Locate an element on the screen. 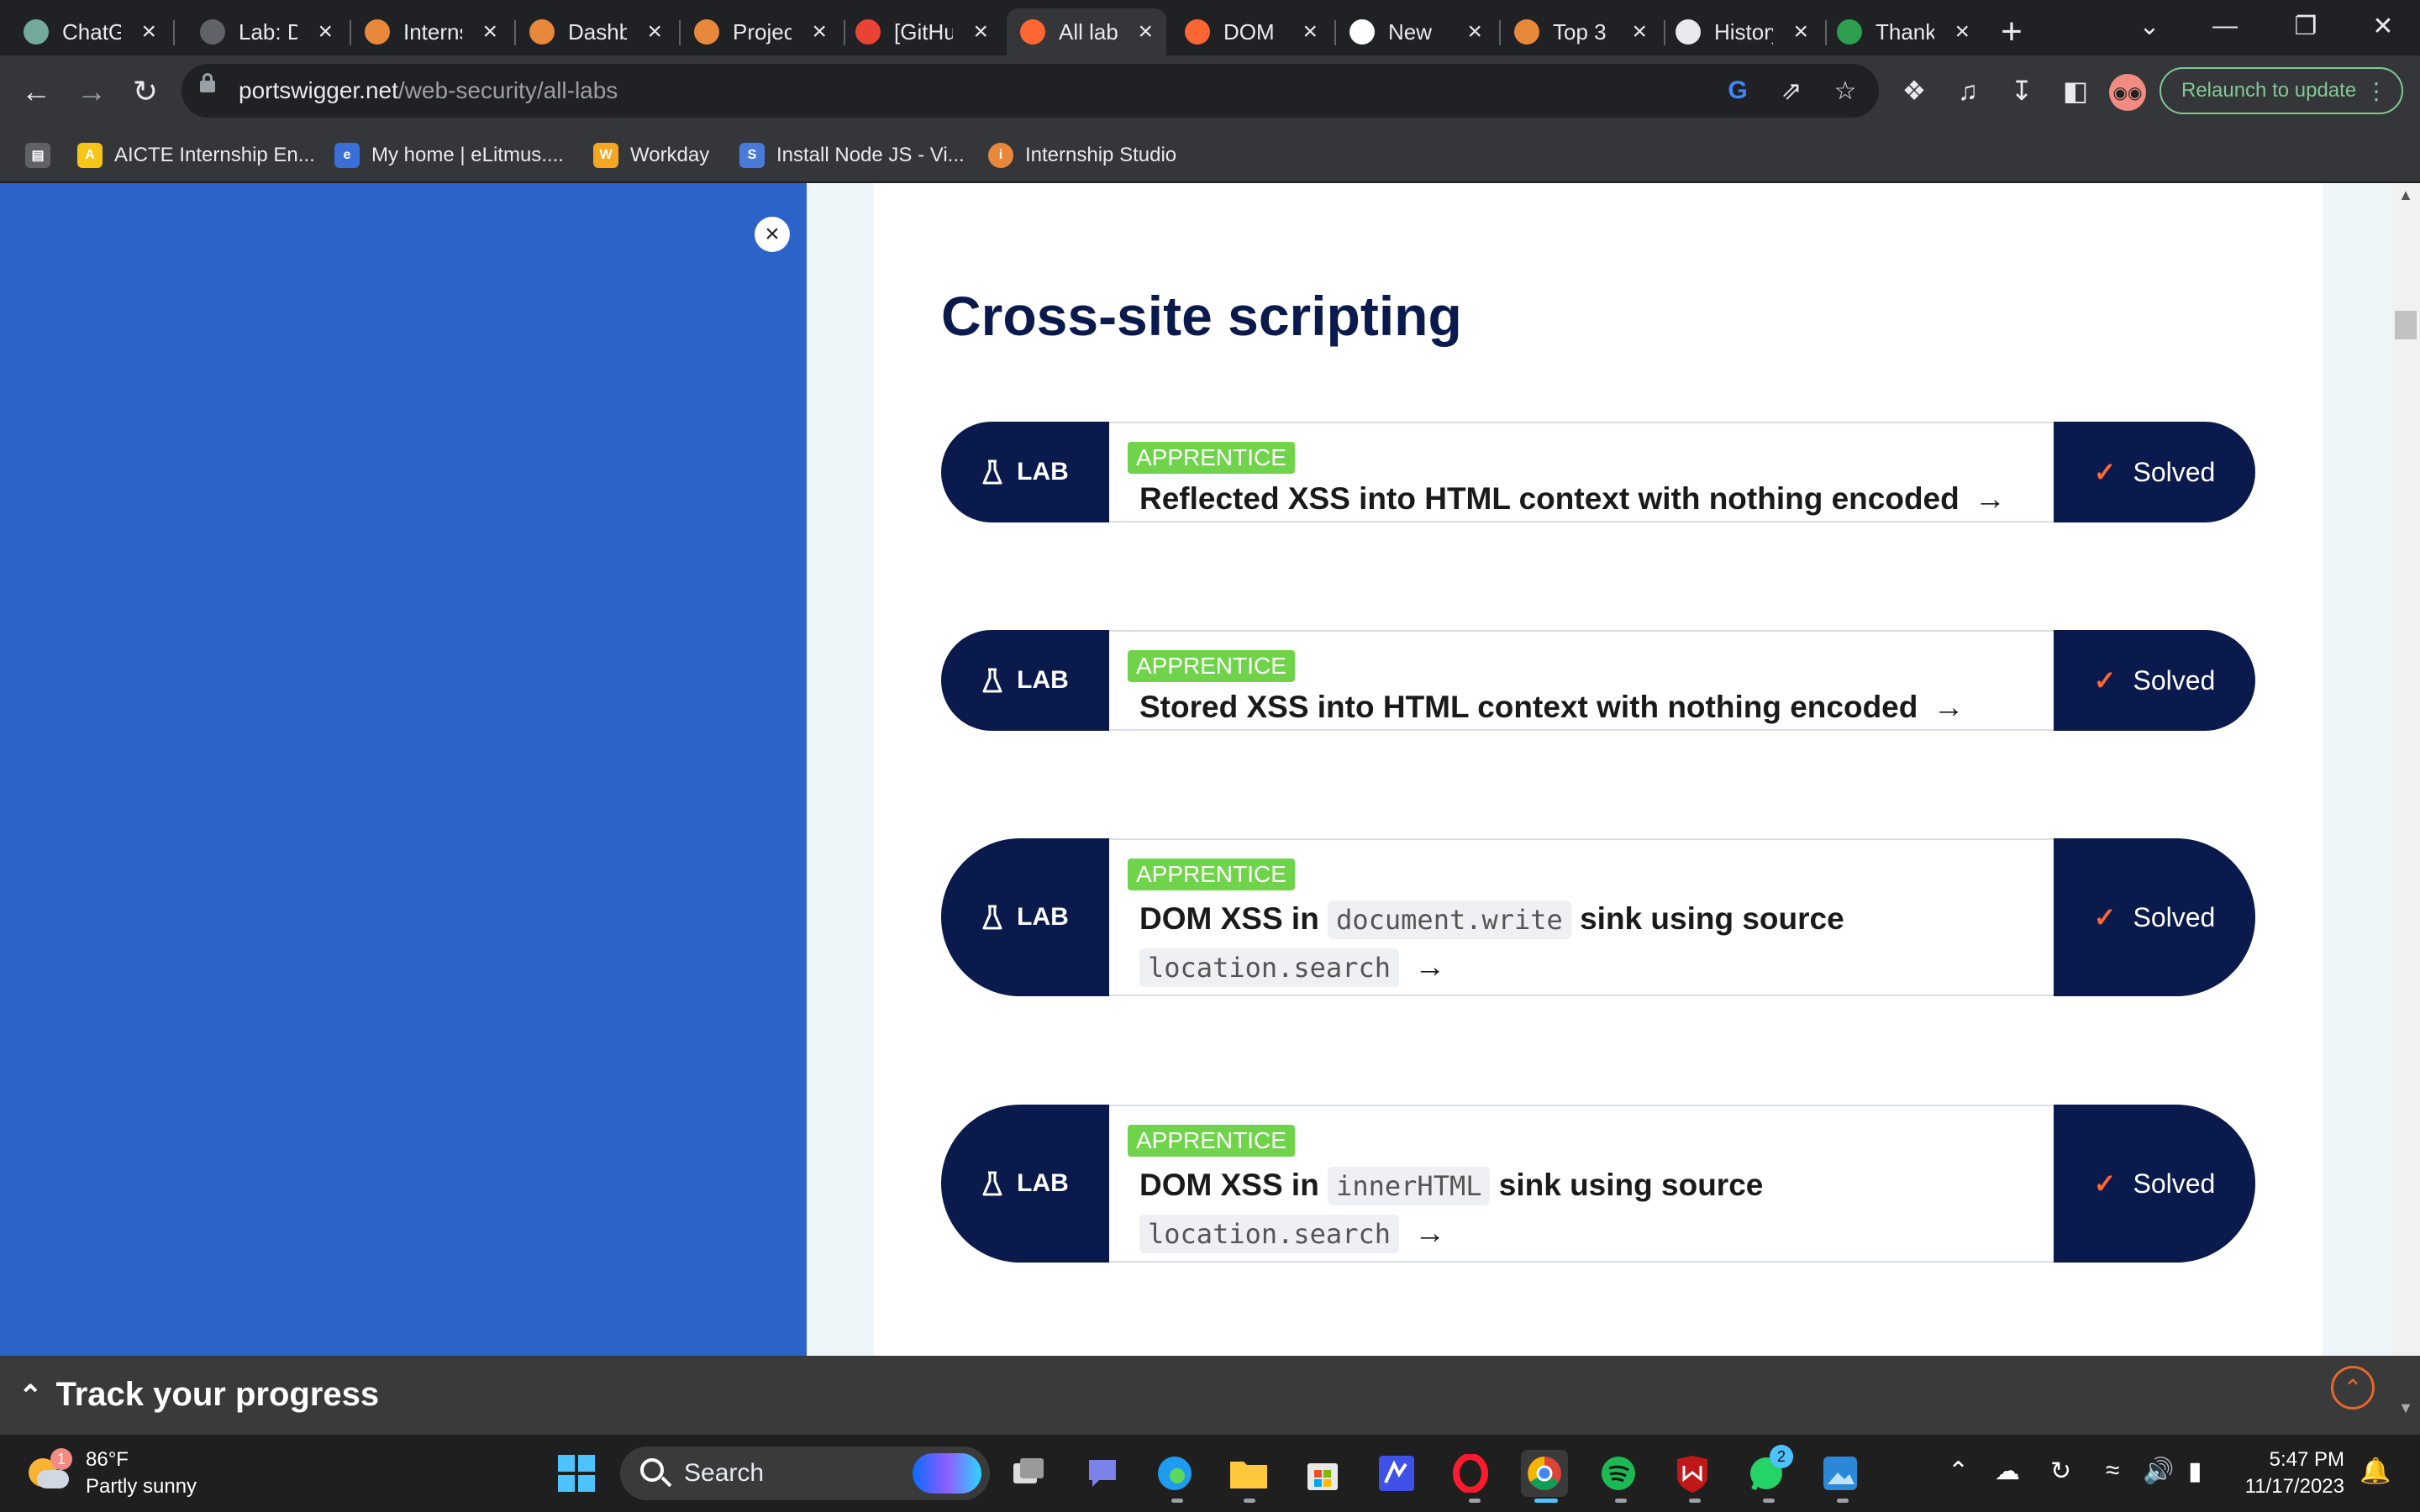 This screenshot has width=2420, height=1512. close-window-button: ✕ is located at coordinates (2383, 26).